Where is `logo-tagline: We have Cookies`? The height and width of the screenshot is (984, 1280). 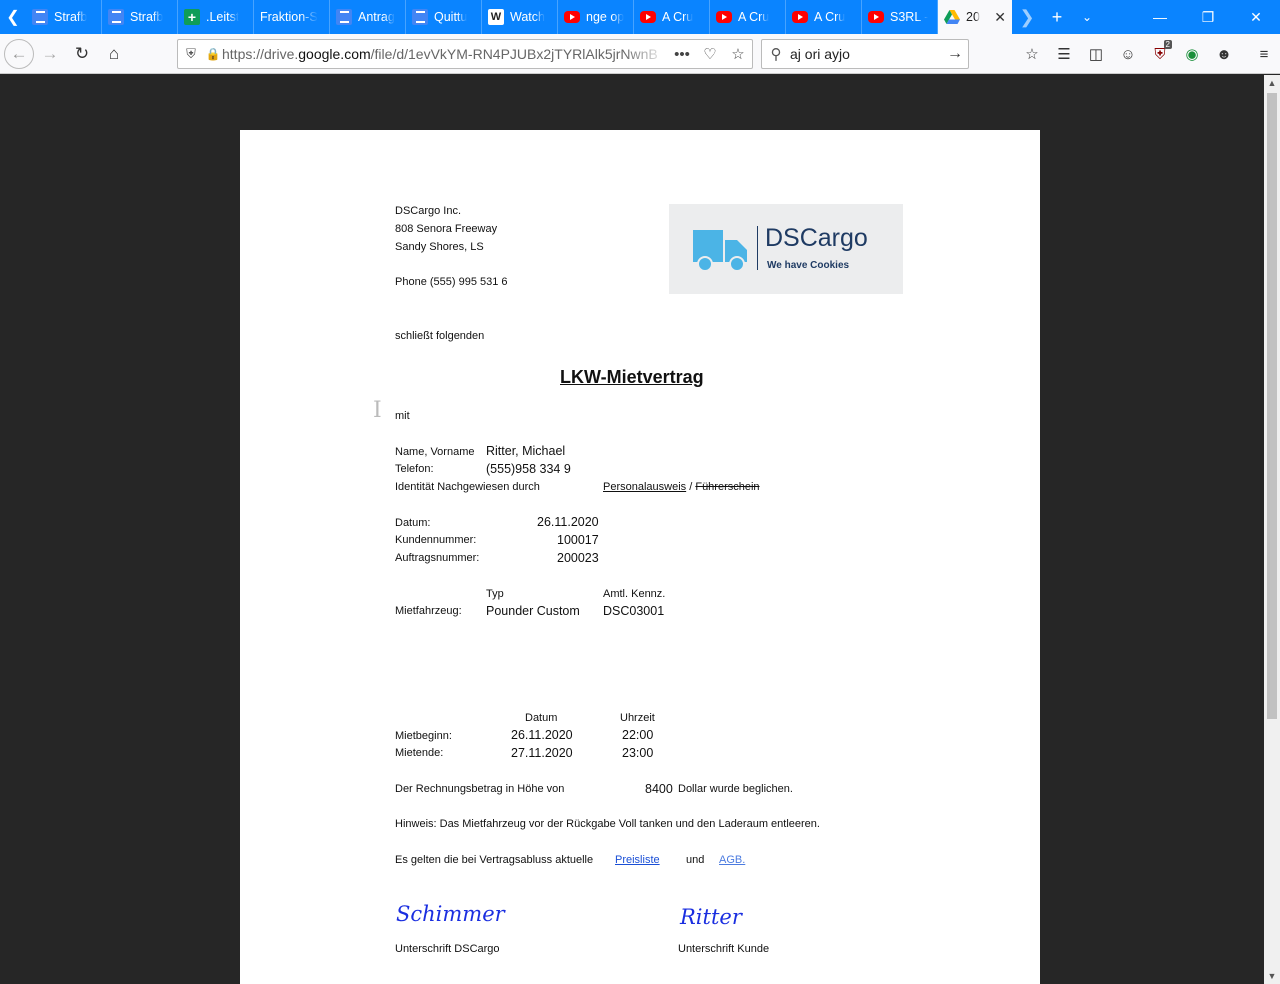
logo-tagline: We have Cookies is located at coordinates (808, 265).